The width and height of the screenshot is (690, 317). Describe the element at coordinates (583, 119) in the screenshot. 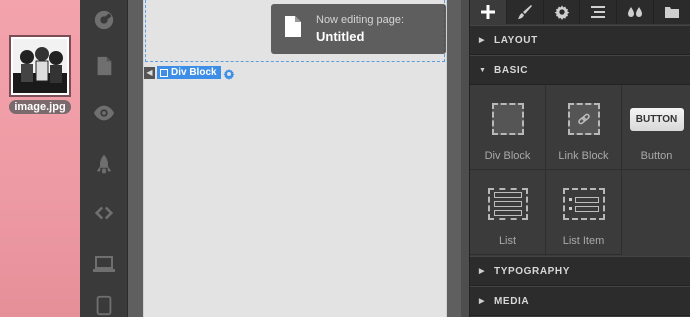

I see `link-block-icon` at that location.